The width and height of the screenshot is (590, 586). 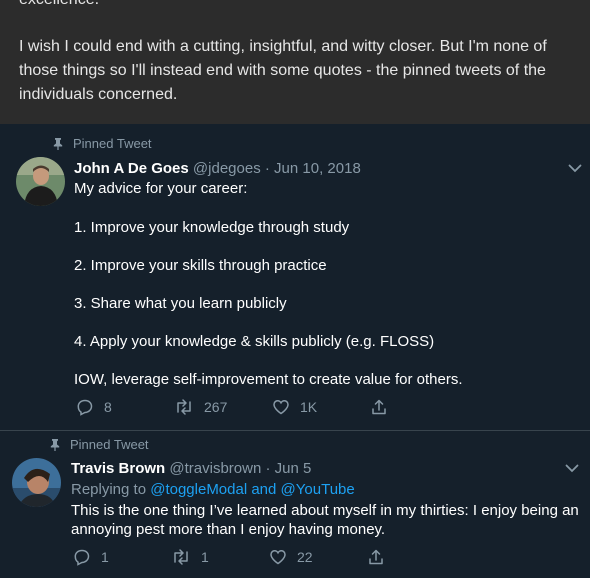 I want to click on mention-link: @toggleModal, so click(x=198, y=489).